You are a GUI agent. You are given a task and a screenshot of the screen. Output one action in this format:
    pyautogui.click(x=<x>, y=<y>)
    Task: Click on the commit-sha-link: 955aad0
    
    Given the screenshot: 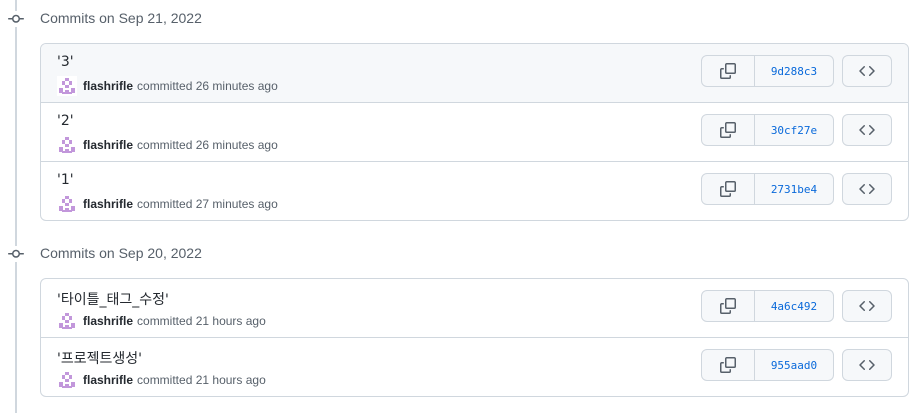 What is the action you would take?
    pyautogui.click(x=794, y=365)
    